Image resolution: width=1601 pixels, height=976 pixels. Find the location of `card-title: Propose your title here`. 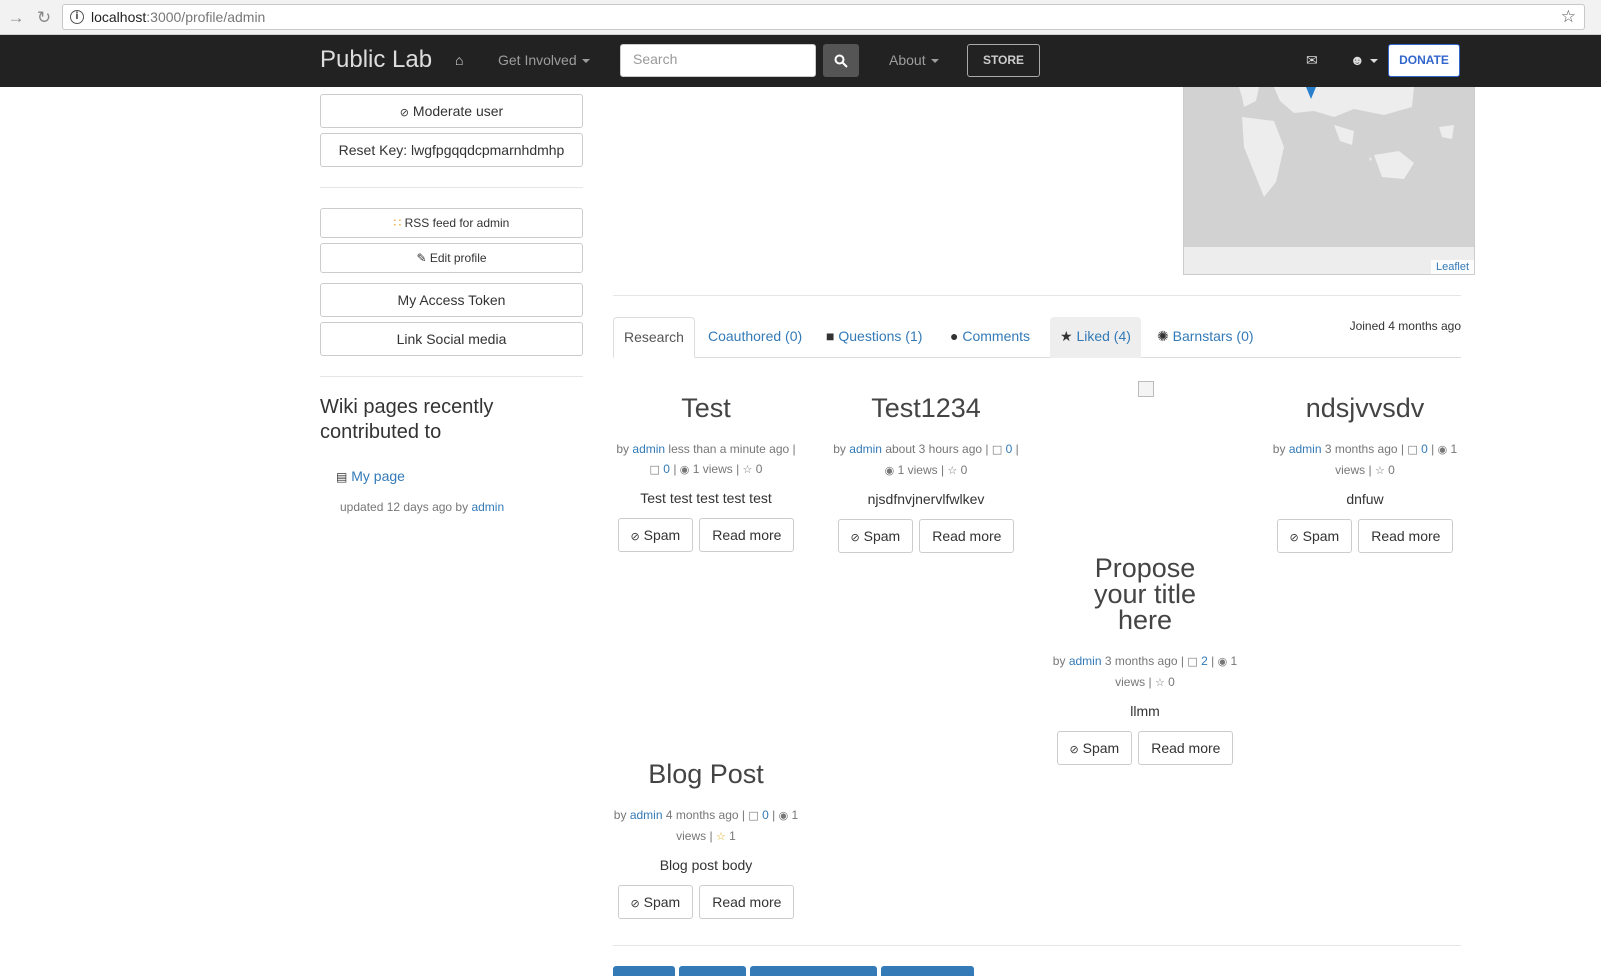

card-title: Propose your title here is located at coordinates (1145, 594).